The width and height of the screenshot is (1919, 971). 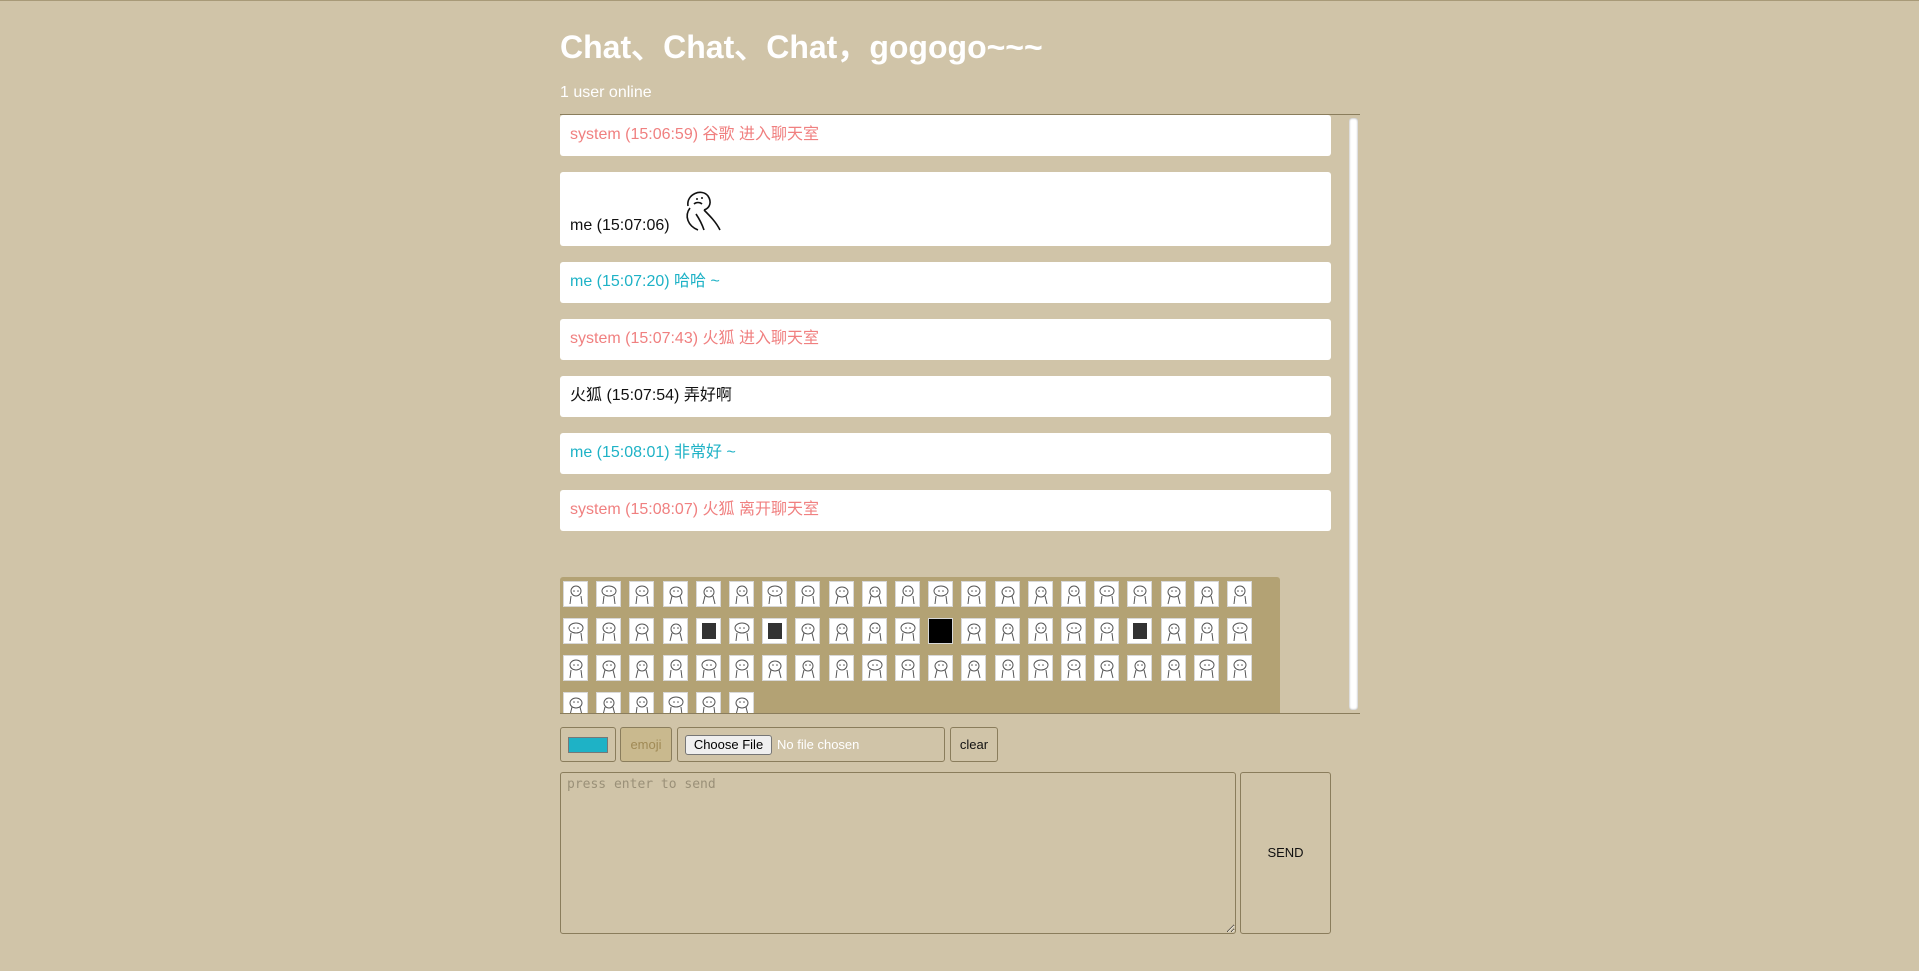 I want to click on choose-file-button: Choose File, so click(x=728, y=745).